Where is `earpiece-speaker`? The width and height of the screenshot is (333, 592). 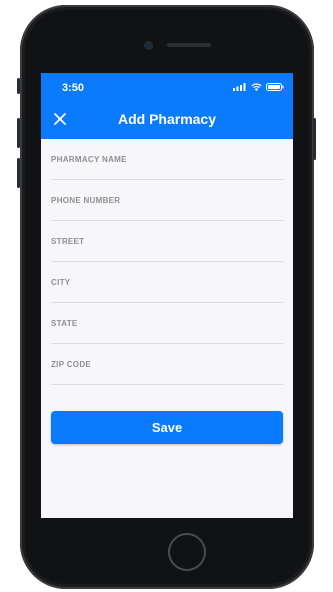
earpiece-speaker is located at coordinates (189, 45).